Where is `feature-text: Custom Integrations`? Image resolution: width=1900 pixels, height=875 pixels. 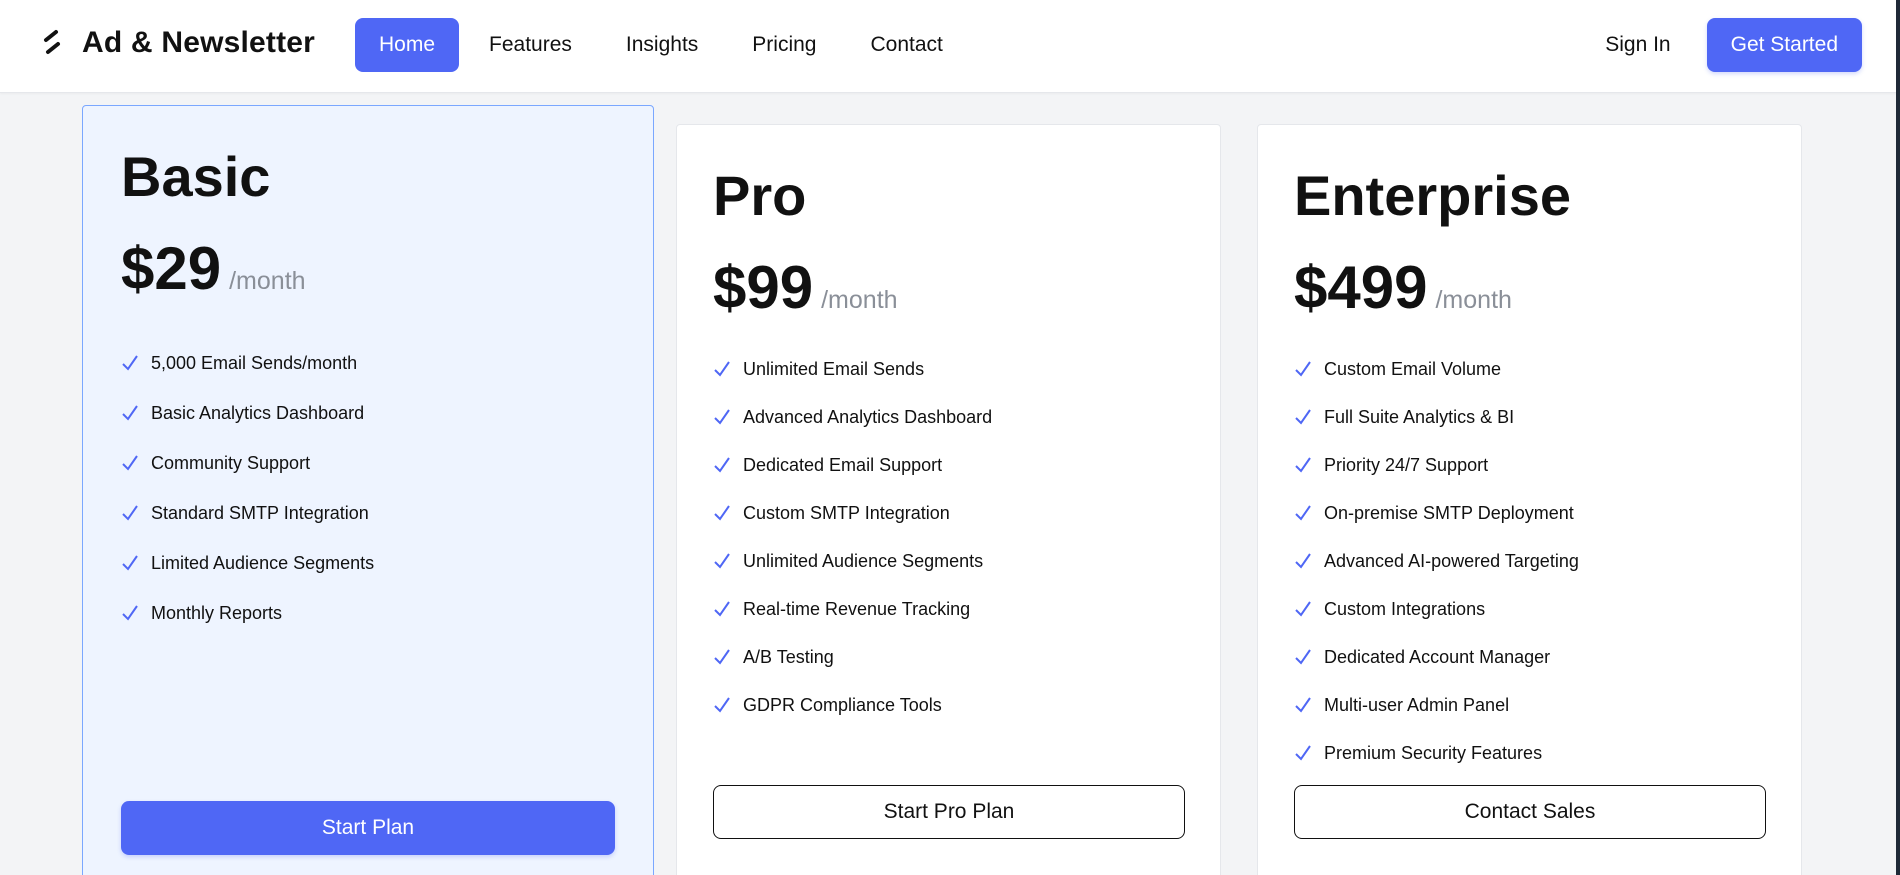 feature-text: Custom Integrations is located at coordinates (1405, 608).